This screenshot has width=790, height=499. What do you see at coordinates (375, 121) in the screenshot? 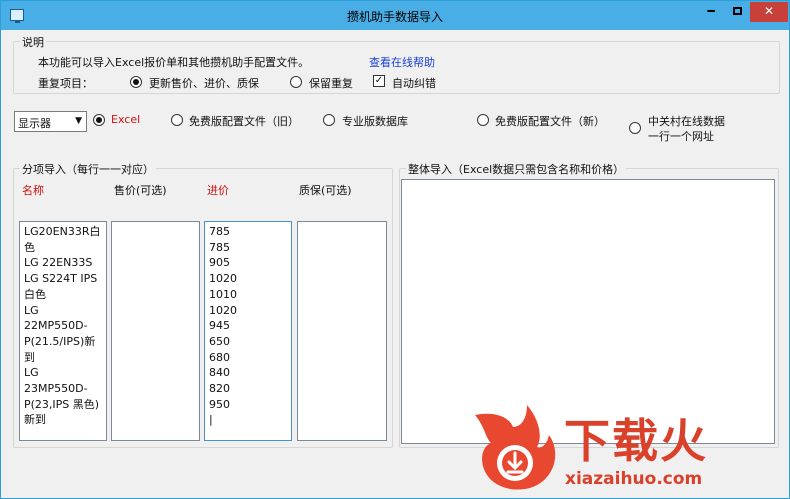
I see `radio-source-pro-db-label: 专业版数据库` at bounding box center [375, 121].